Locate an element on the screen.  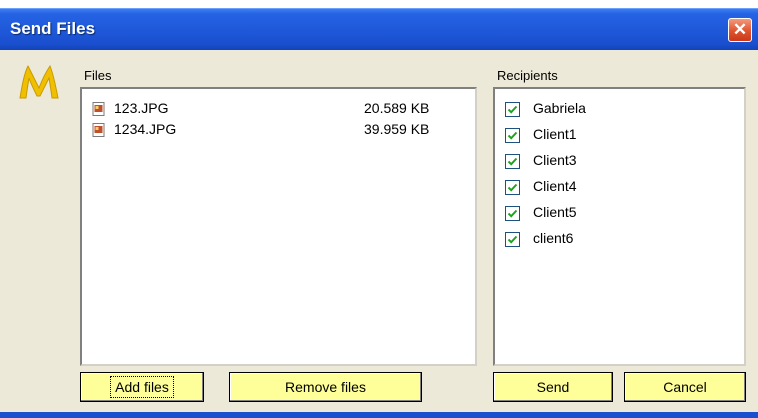
recipient-item: Client1 is located at coordinates (585, 136).